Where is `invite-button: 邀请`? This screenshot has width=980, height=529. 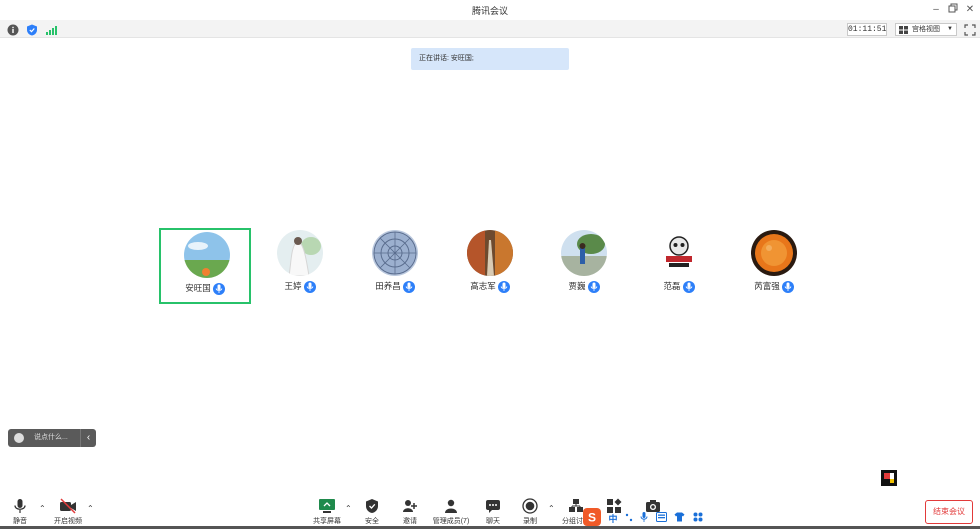 invite-button: 邀请 is located at coordinates (410, 512).